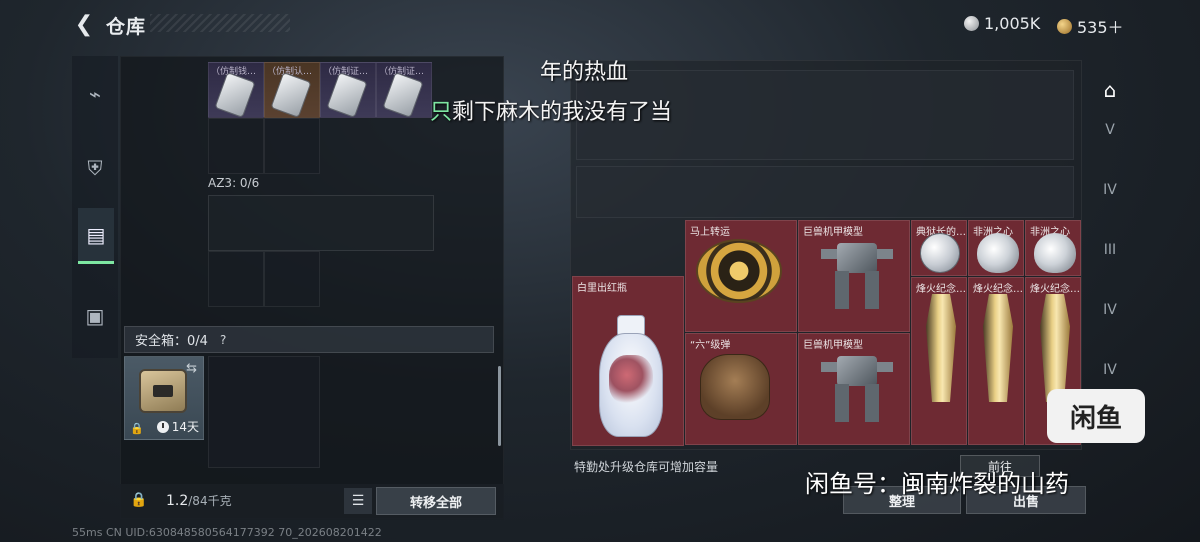 The height and width of the screenshot is (542, 1200). I want to click on category-rail: ⌁ ⛨ ▤ ▣, so click(95, 207).